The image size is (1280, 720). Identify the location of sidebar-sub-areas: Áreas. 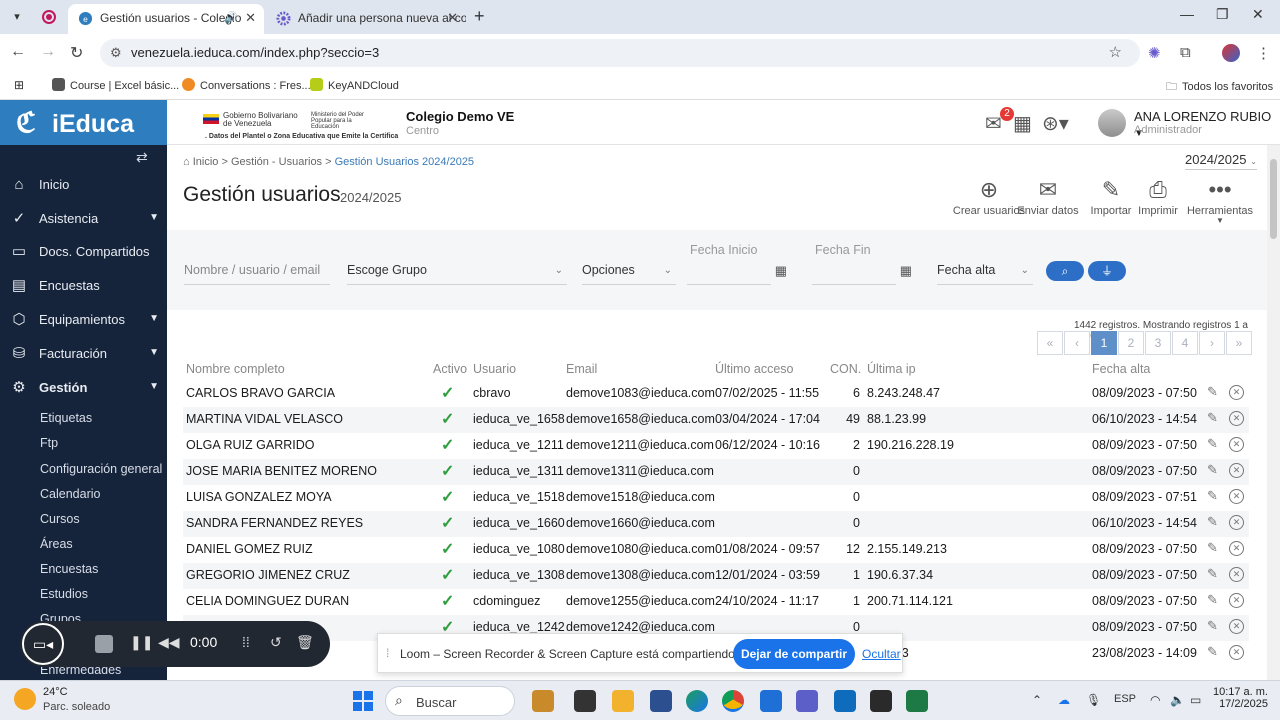
(56, 544).